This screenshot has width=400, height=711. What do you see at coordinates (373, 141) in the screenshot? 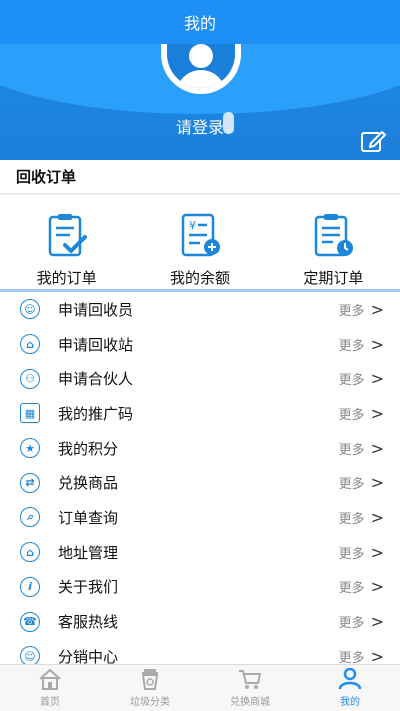
I see `edit-icon` at bounding box center [373, 141].